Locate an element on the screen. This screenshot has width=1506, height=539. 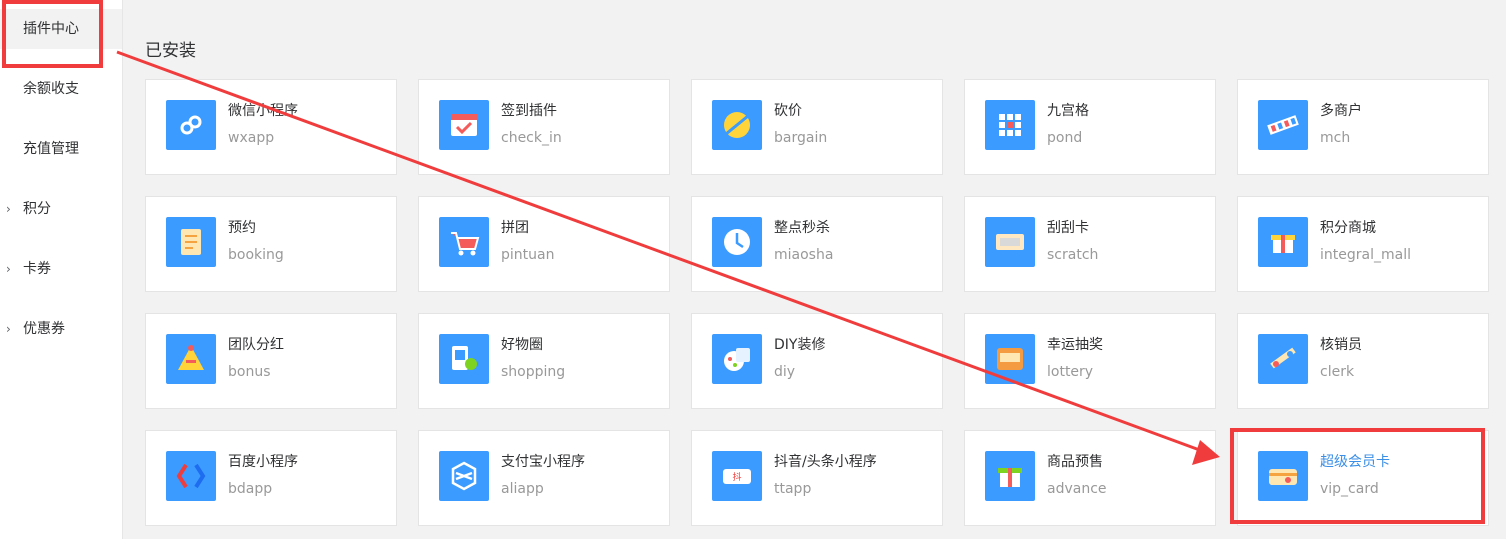
plugin-code: advance is located at coordinates (1077, 489).